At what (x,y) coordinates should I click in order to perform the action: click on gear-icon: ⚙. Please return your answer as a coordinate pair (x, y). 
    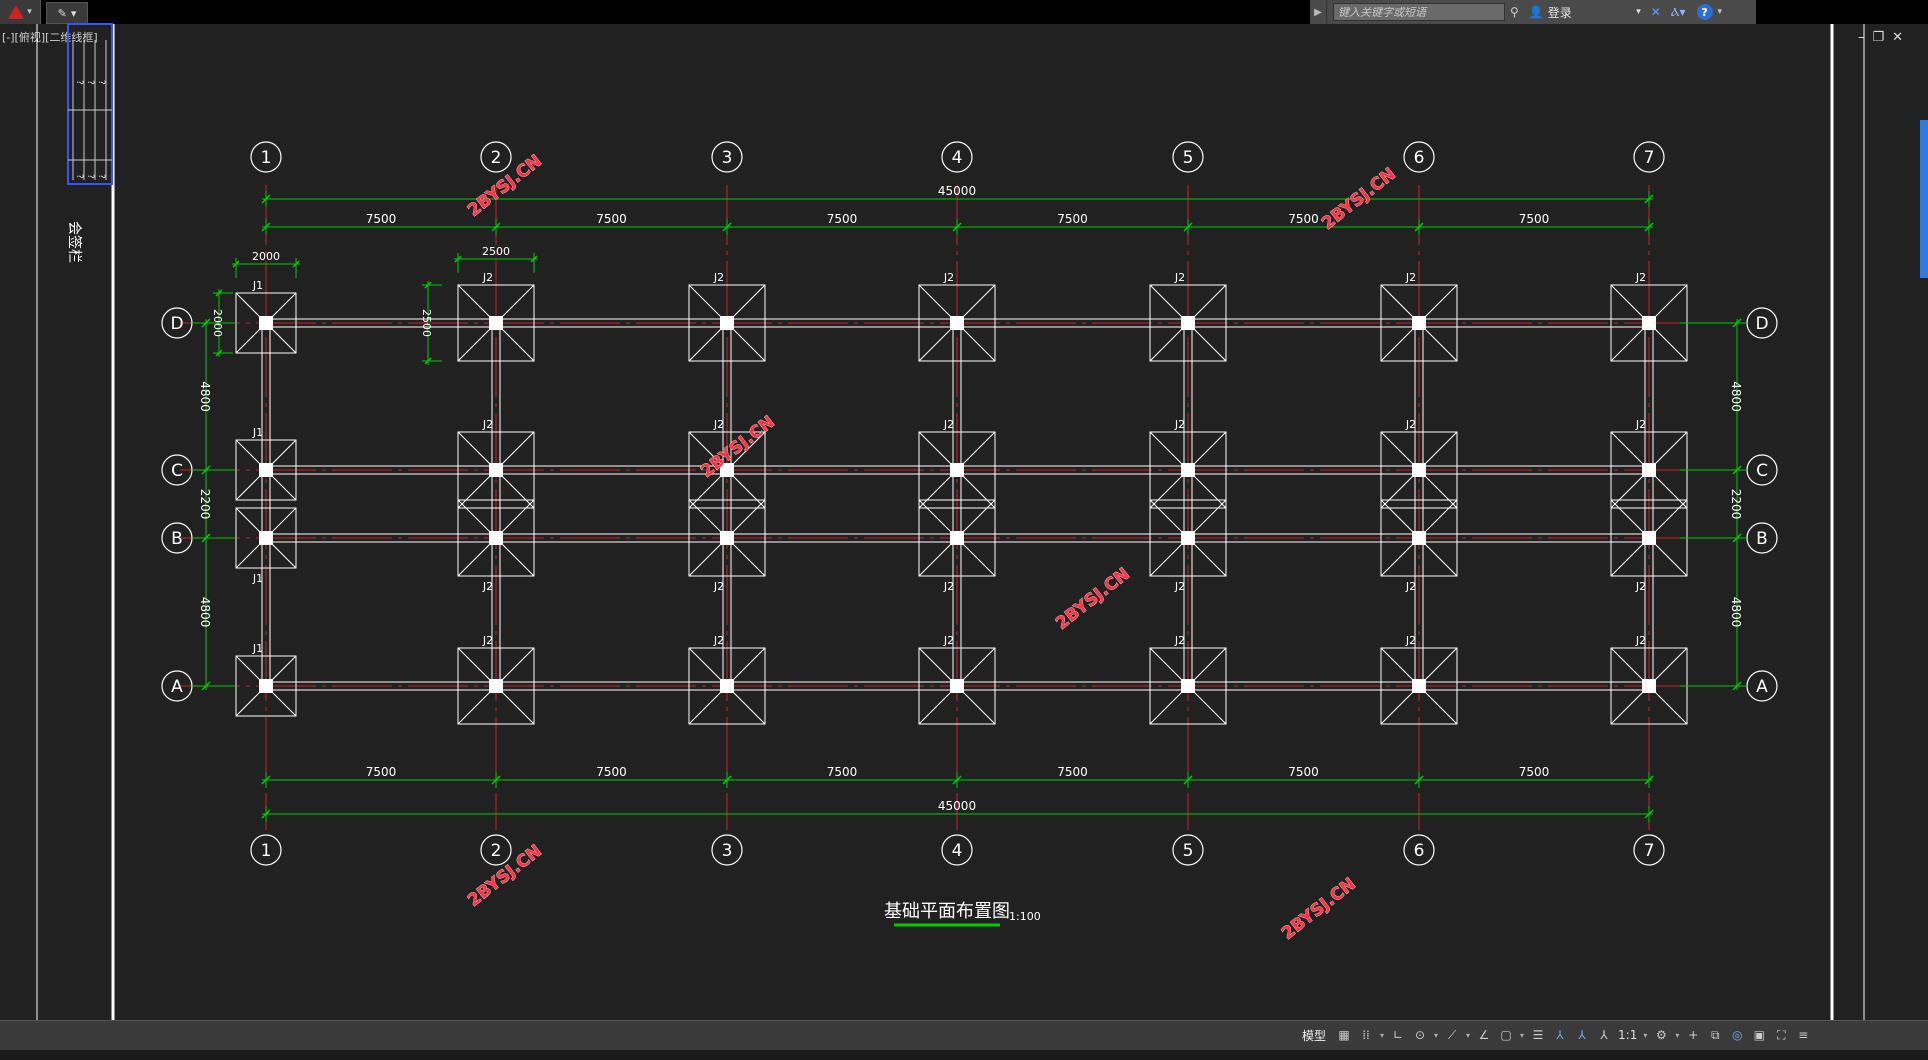
    Looking at the image, I should click on (1661, 1035).